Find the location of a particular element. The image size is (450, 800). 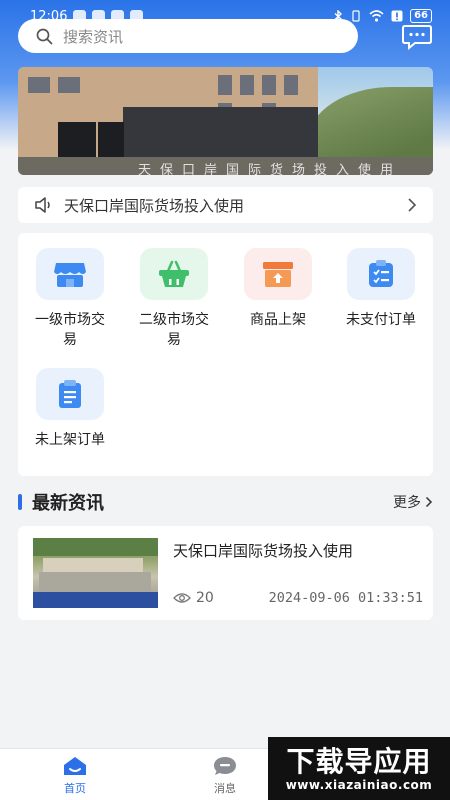

section-title: 最新资讯 is located at coordinates (68, 503).